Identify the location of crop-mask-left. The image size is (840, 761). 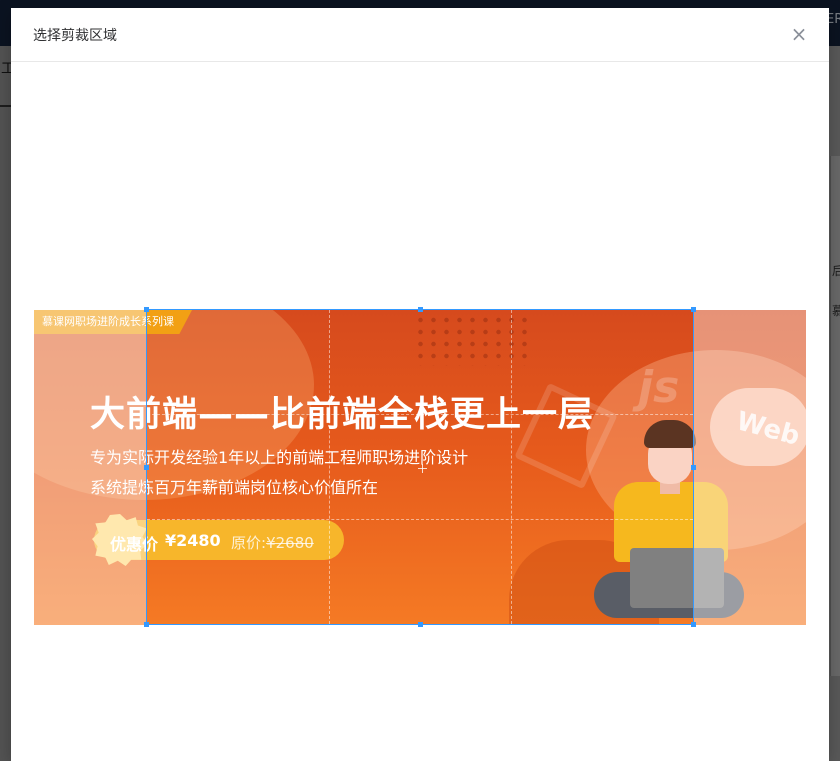
(90, 467).